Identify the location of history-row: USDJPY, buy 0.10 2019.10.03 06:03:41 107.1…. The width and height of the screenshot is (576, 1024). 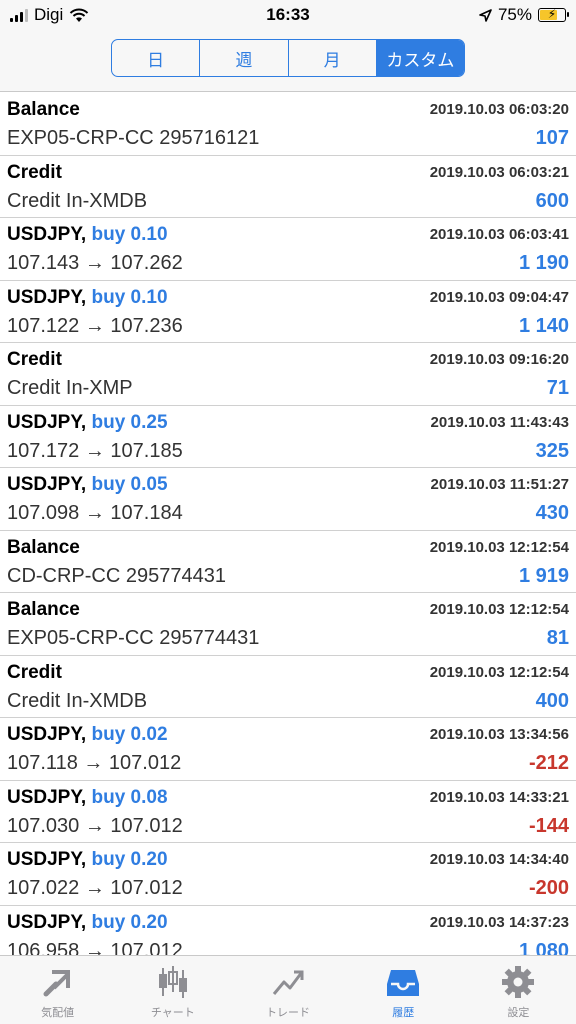
(288, 249).